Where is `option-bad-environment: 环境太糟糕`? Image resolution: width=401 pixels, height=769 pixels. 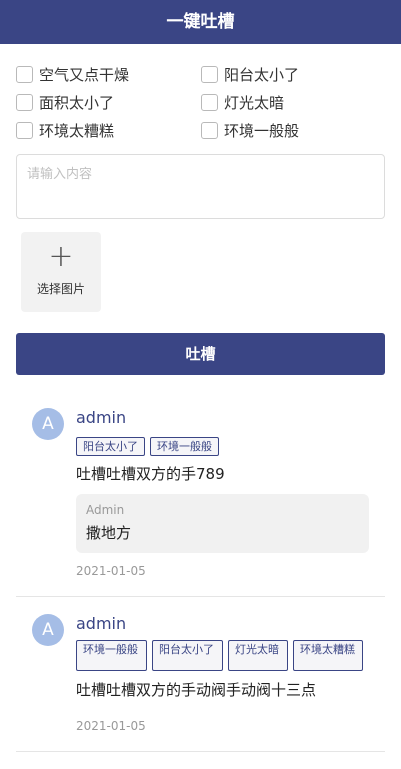 option-bad-environment: 环境太糟糕 is located at coordinates (65, 130).